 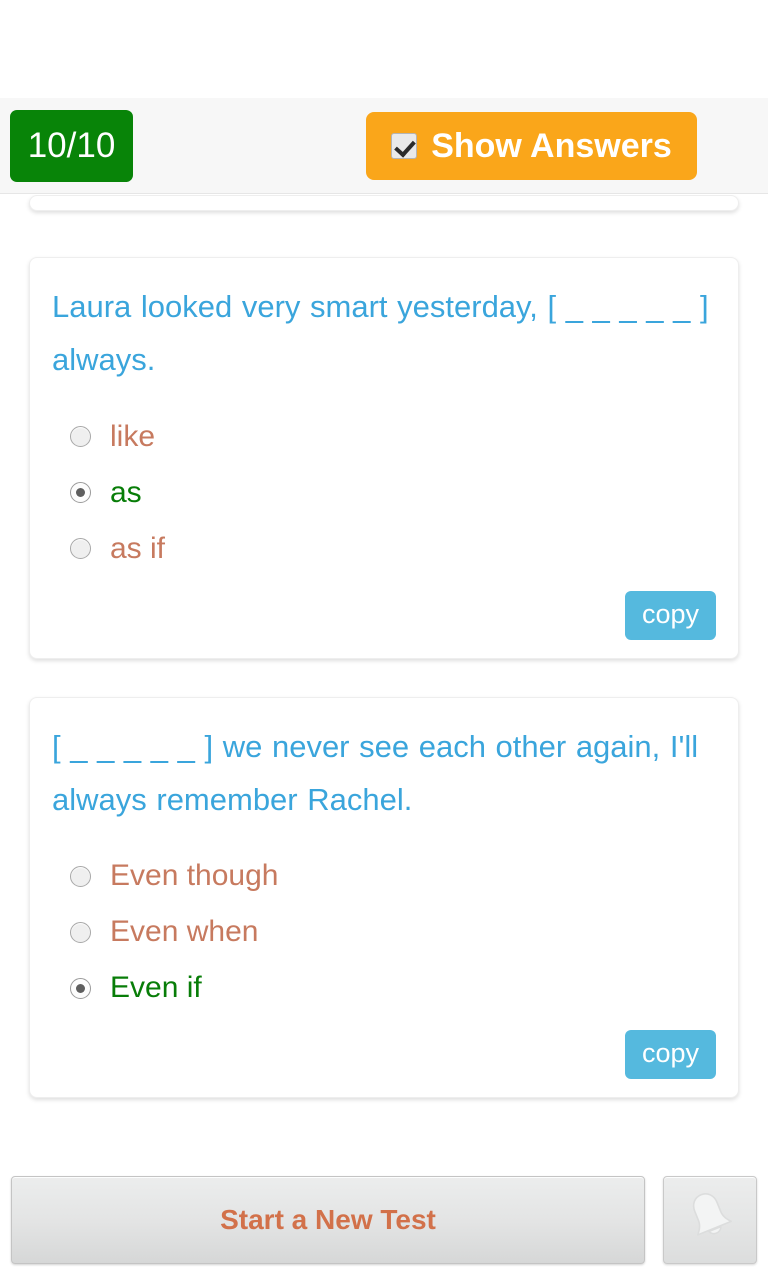 I want to click on bell-icon, so click(x=710, y=1220).